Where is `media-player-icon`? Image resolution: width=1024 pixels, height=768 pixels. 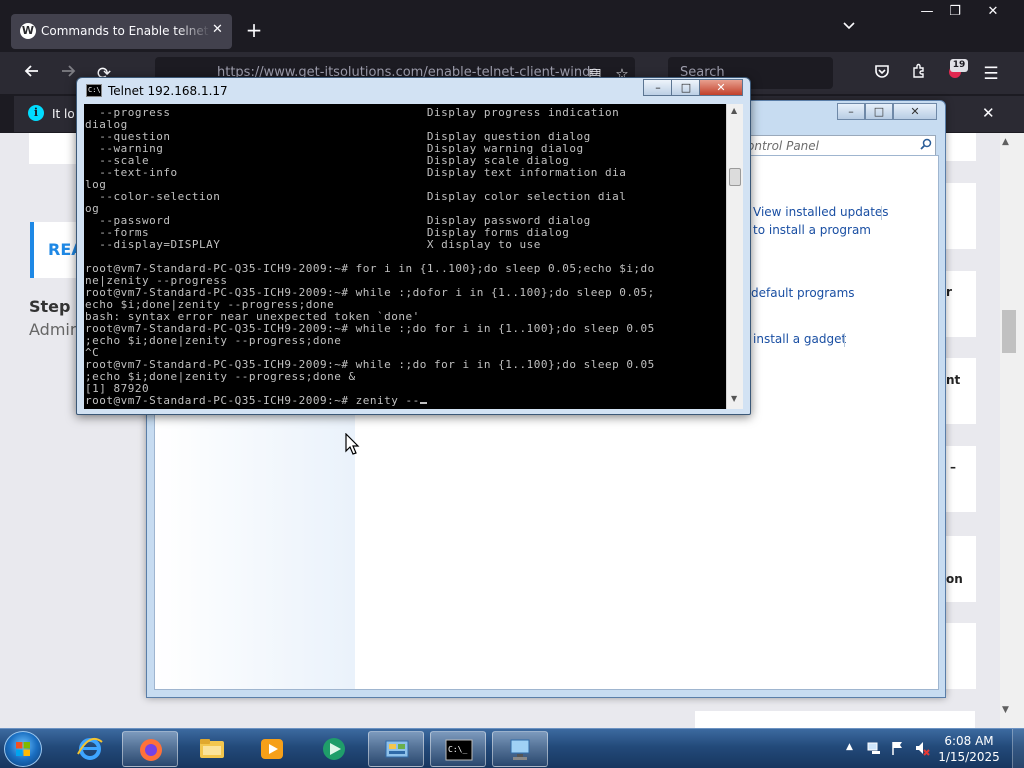 media-player-icon is located at coordinates (272, 749).